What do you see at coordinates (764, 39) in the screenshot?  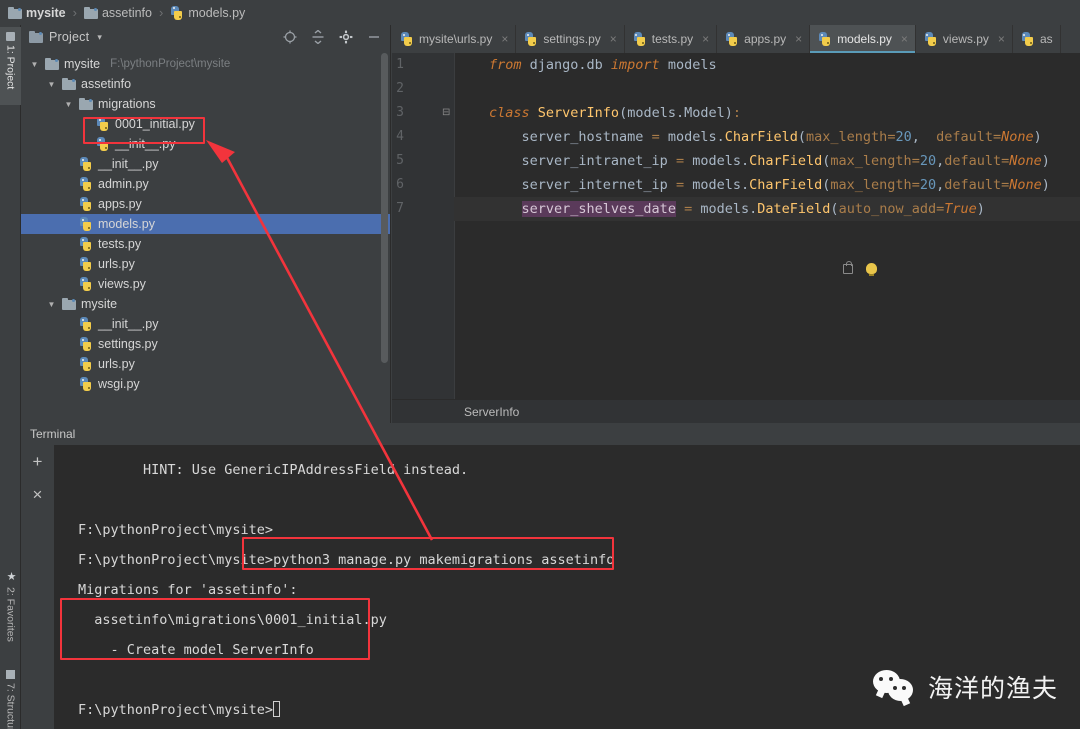 I see `editor-tab-apps-py: apps.py ×` at bounding box center [764, 39].